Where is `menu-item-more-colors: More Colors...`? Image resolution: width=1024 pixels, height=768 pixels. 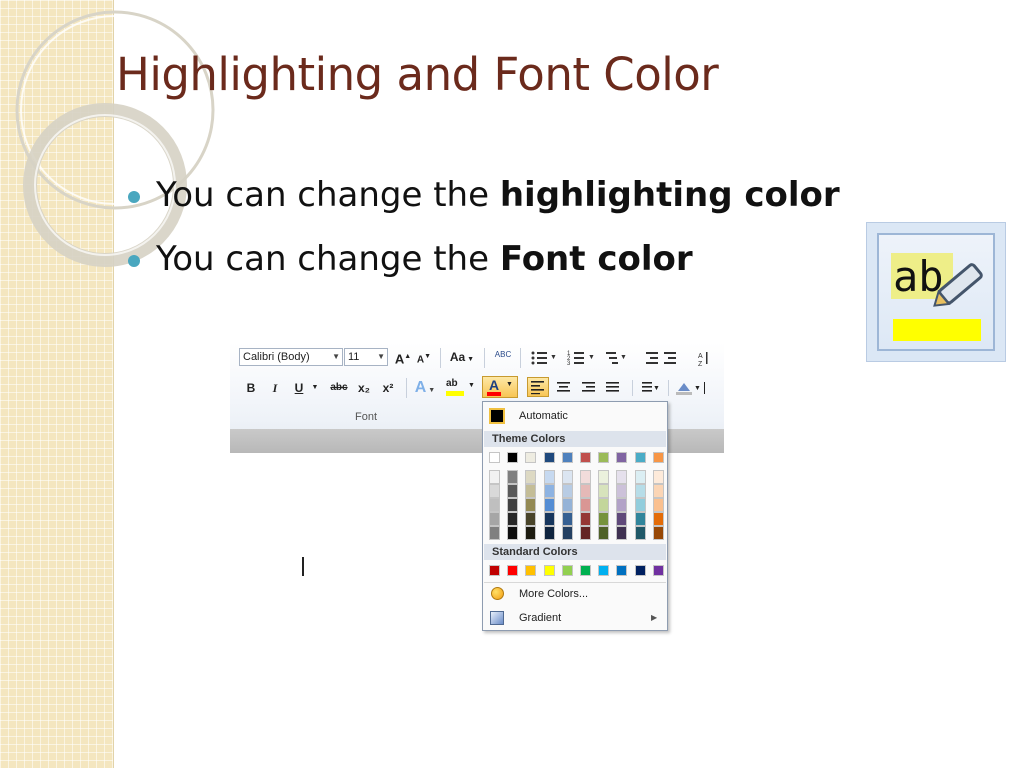 menu-item-more-colors: More Colors... is located at coordinates (575, 594).